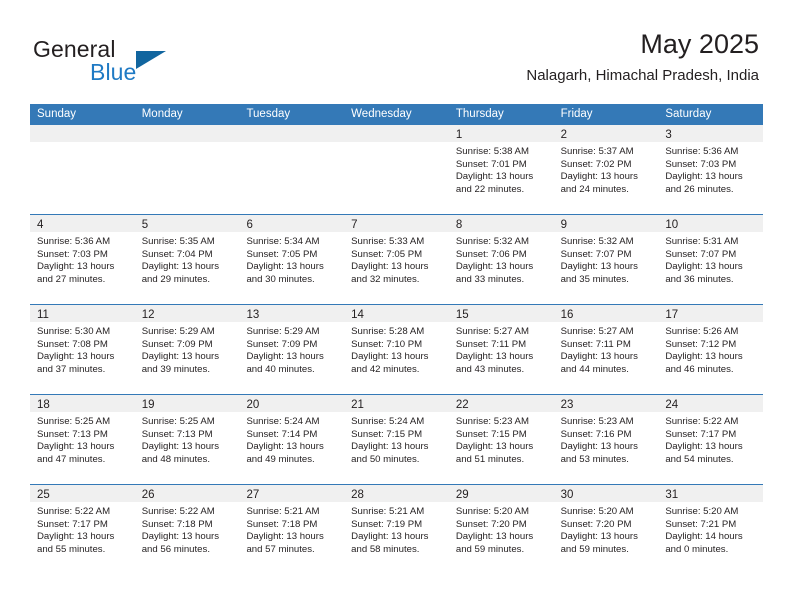 The image size is (792, 612). I want to click on day-detail-line: Sunset: 7:07 PM, so click(596, 254).